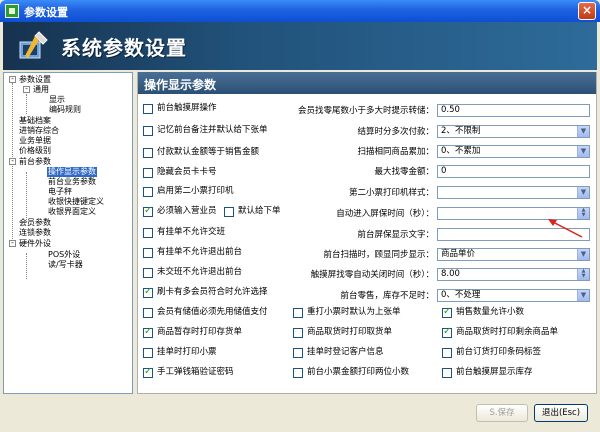  Describe the element at coordinates (367, 83) in the screenshot. I see `panel-header: 操作显示参数` at that location.